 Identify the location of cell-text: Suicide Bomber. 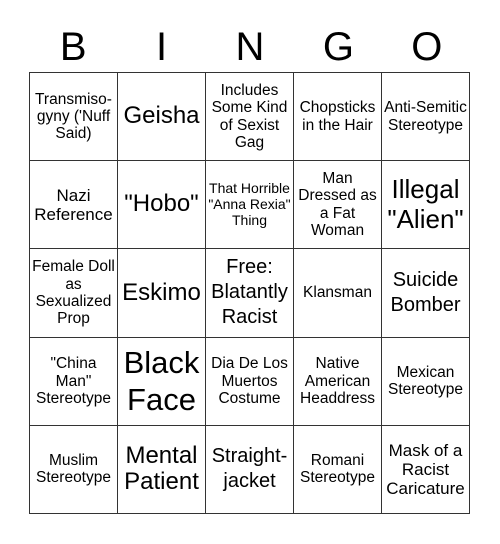
(425, 292).